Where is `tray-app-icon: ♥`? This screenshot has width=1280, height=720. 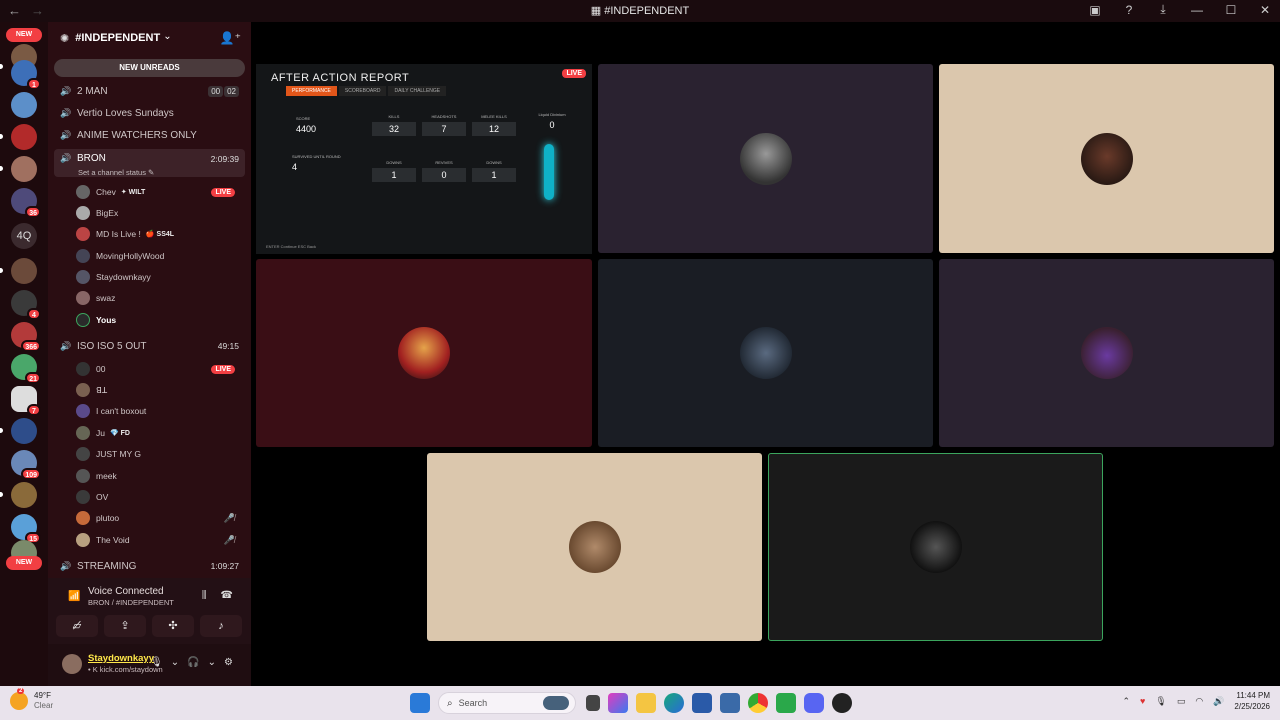
tray-app-icon: ♥ is located at coordinates (1142, 701).